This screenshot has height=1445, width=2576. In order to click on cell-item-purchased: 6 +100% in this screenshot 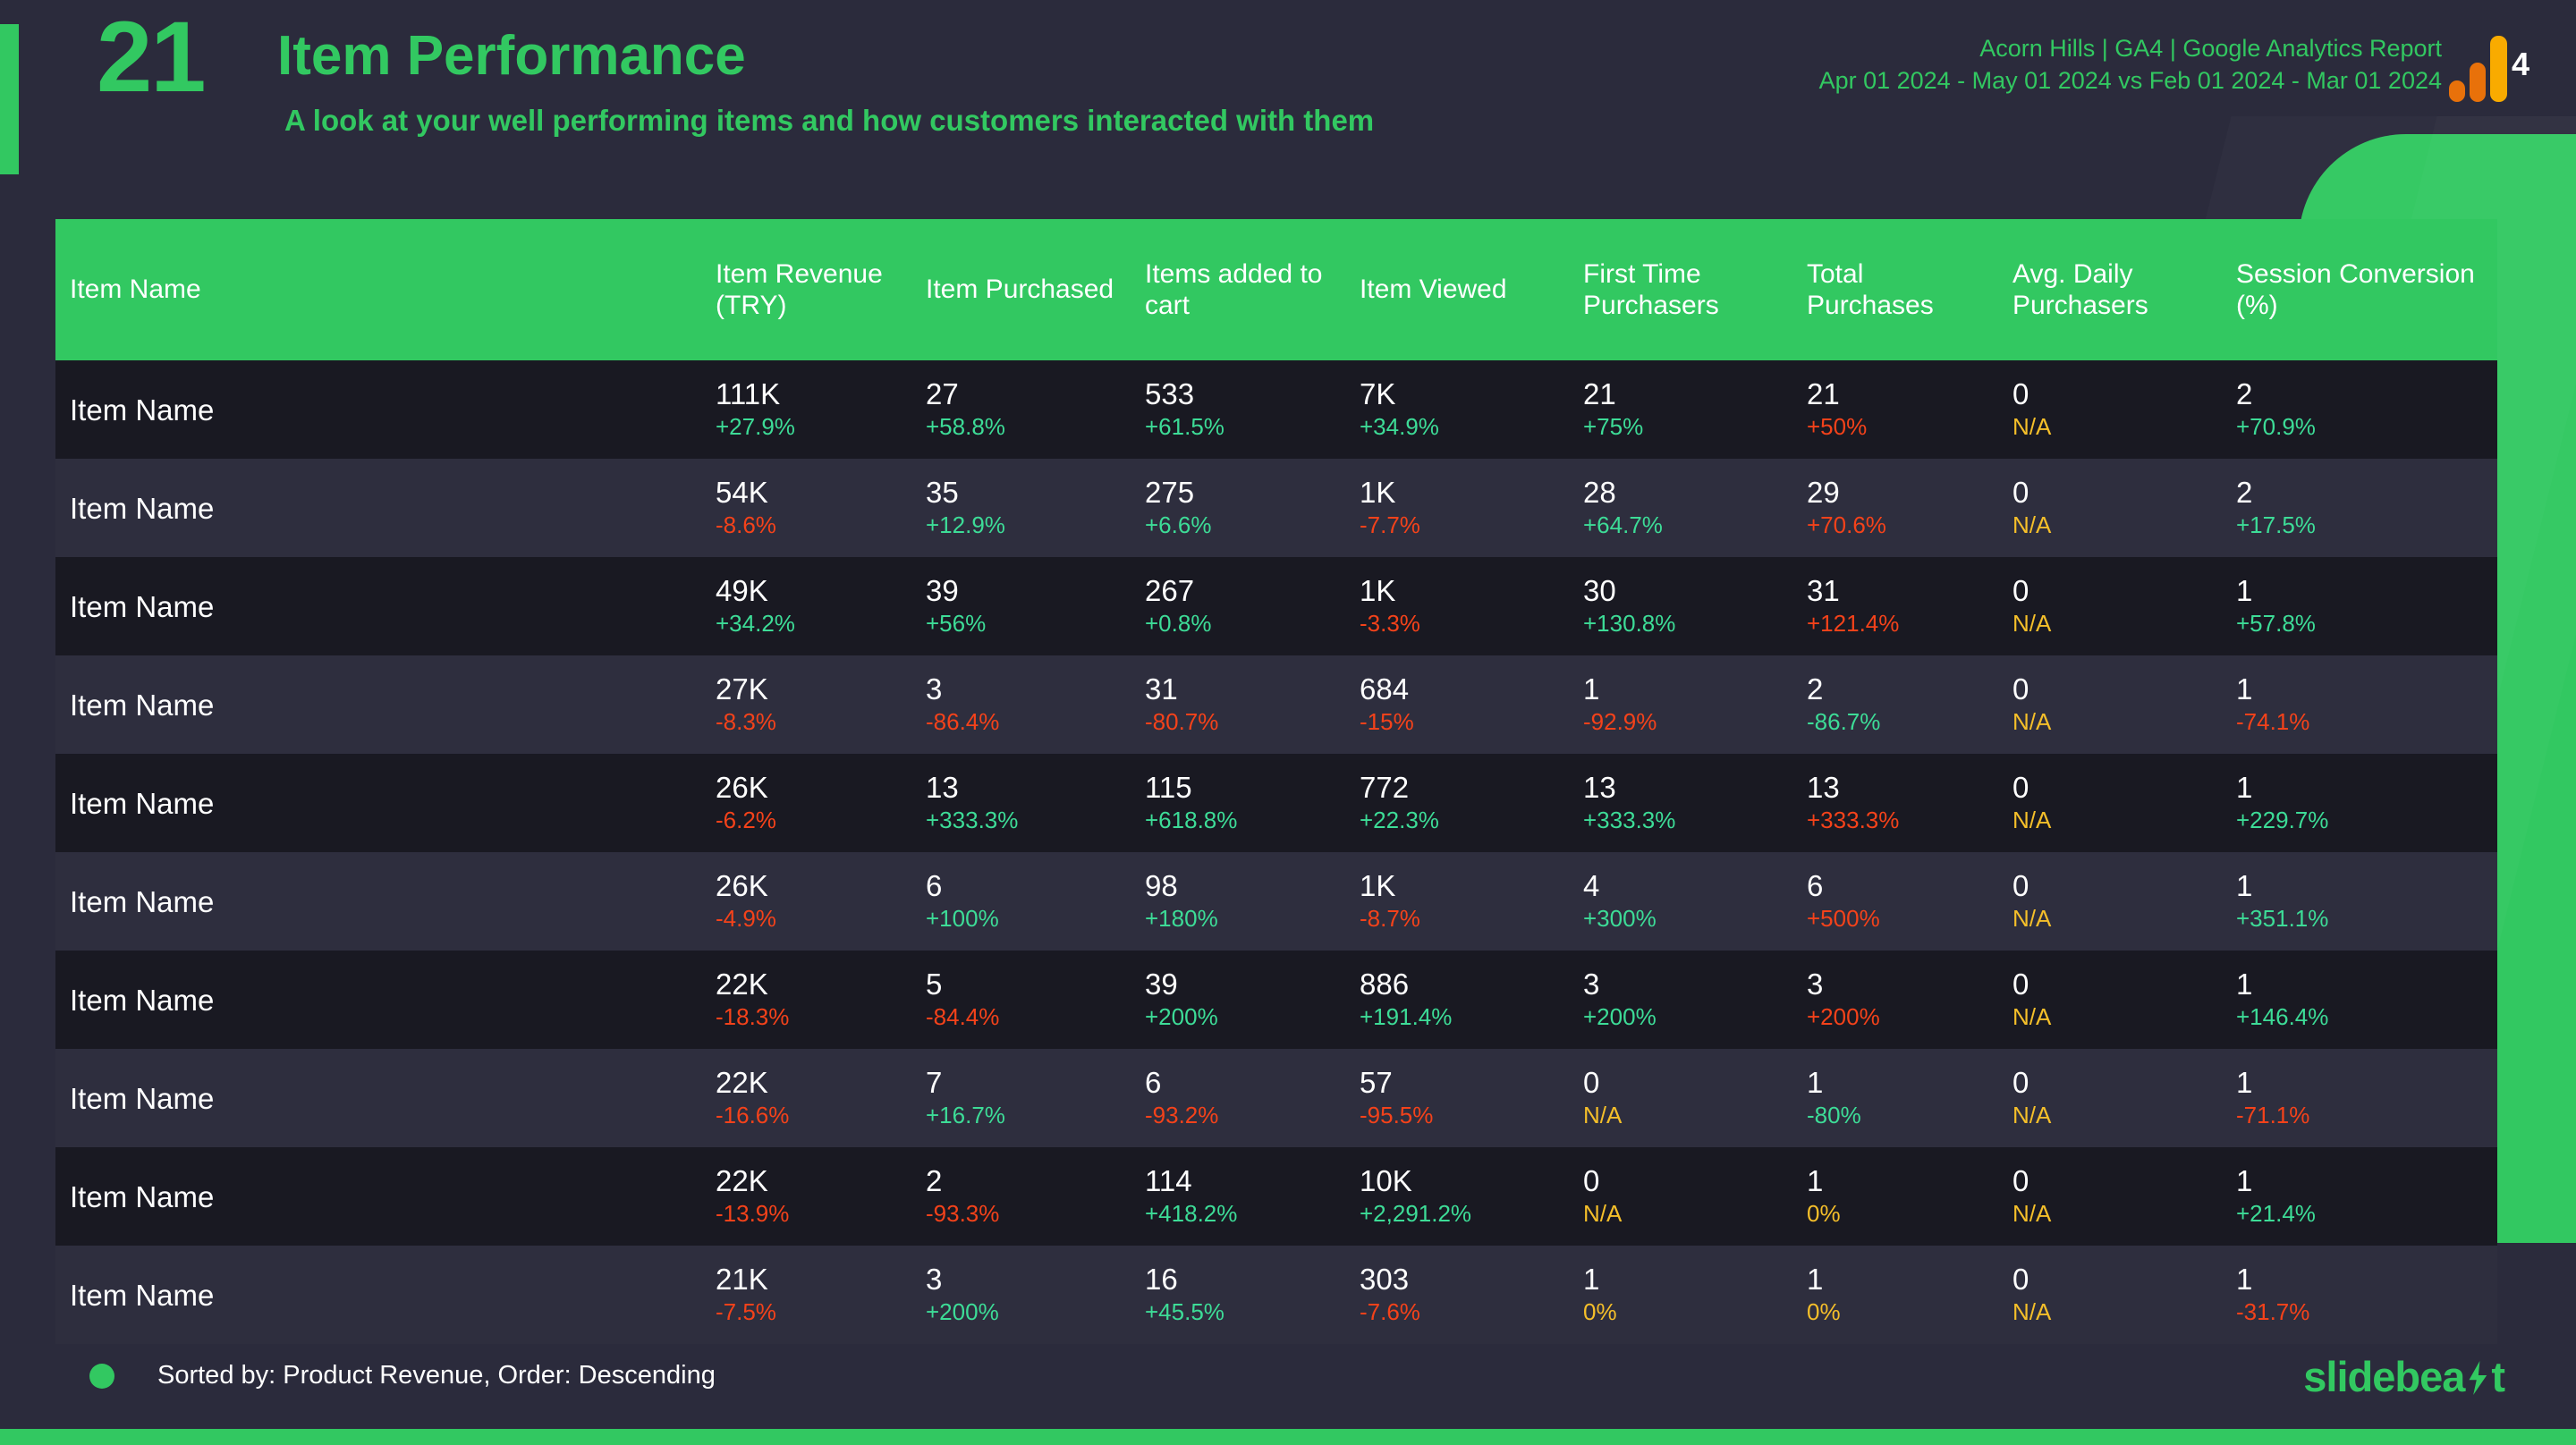, I will do `click(1019, 901)`.